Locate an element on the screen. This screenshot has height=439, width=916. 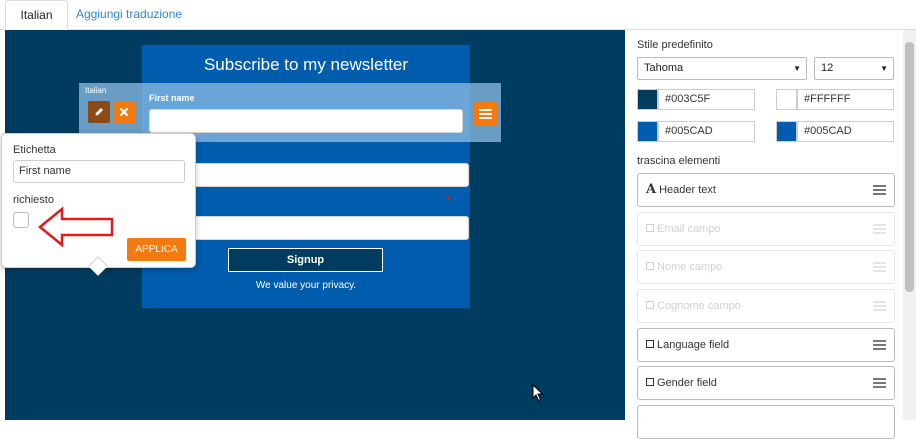
font-value: Tahoma is located at coordinates (664, 68).